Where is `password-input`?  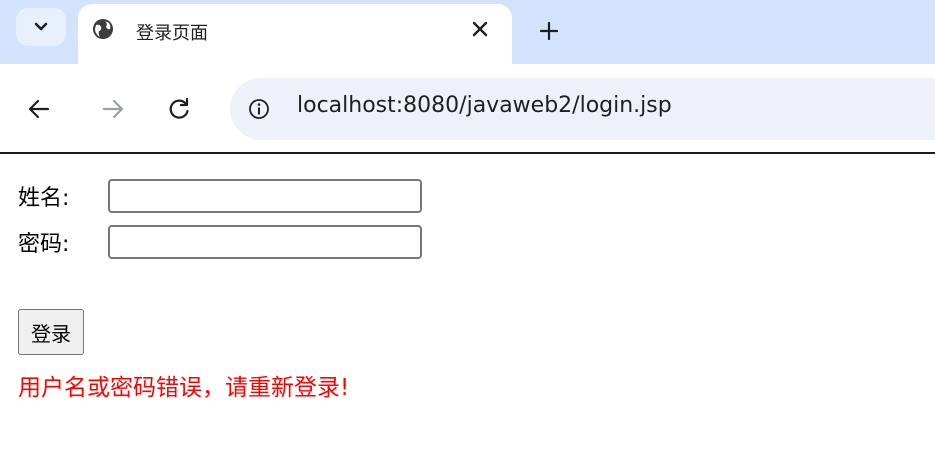 password-input is located at coordinates (265, 242).